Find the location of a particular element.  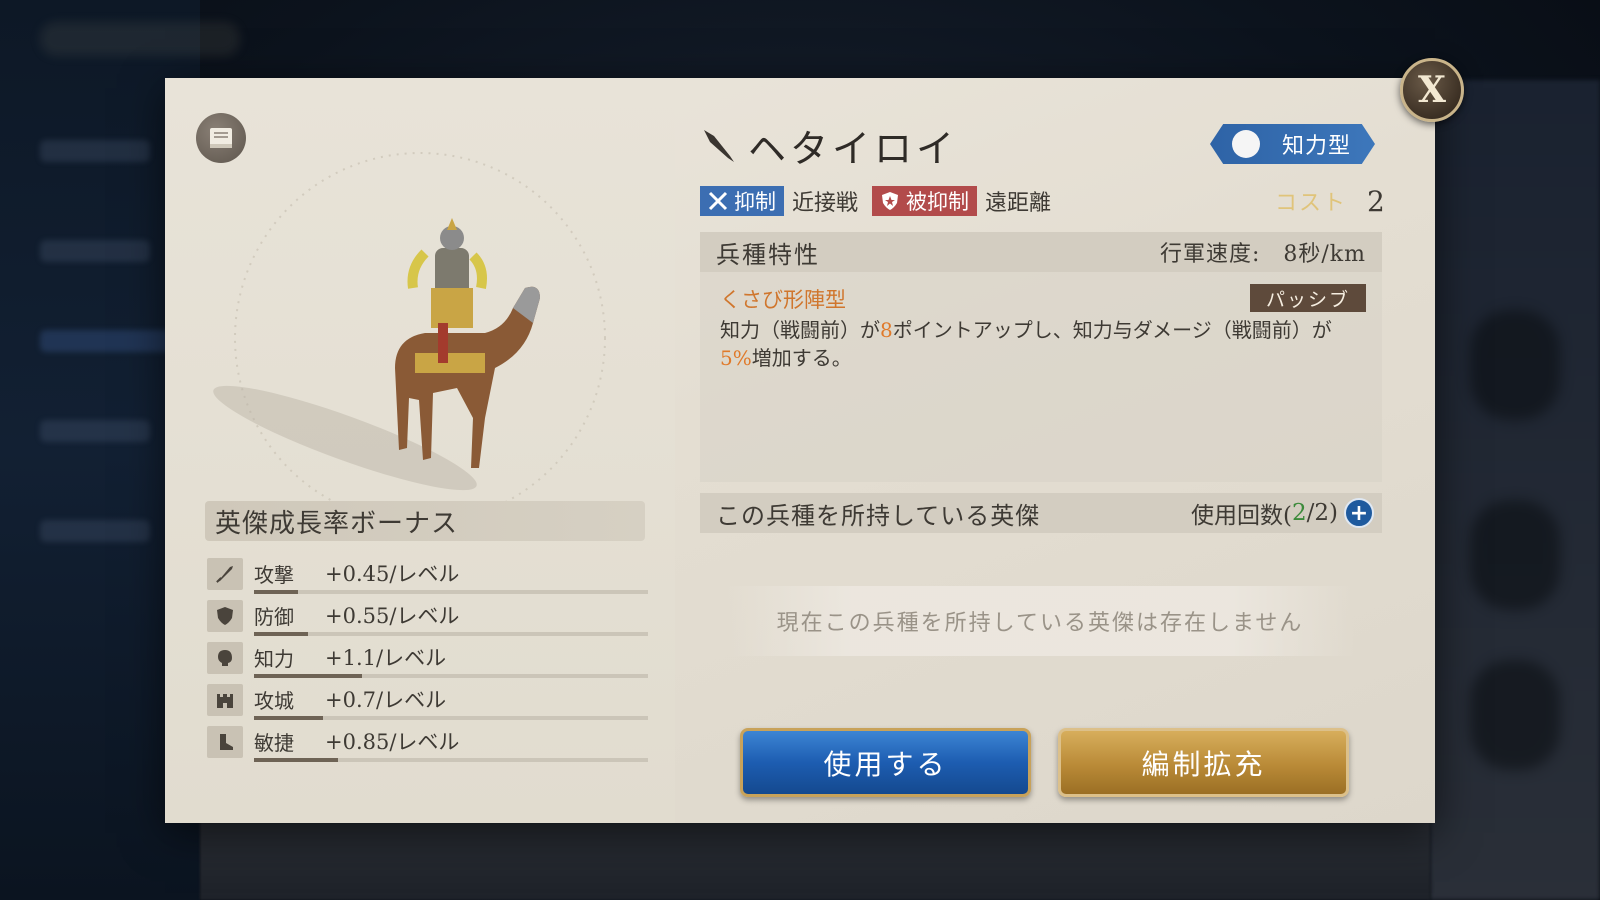

head-icon is located at coordinates (225, 658).